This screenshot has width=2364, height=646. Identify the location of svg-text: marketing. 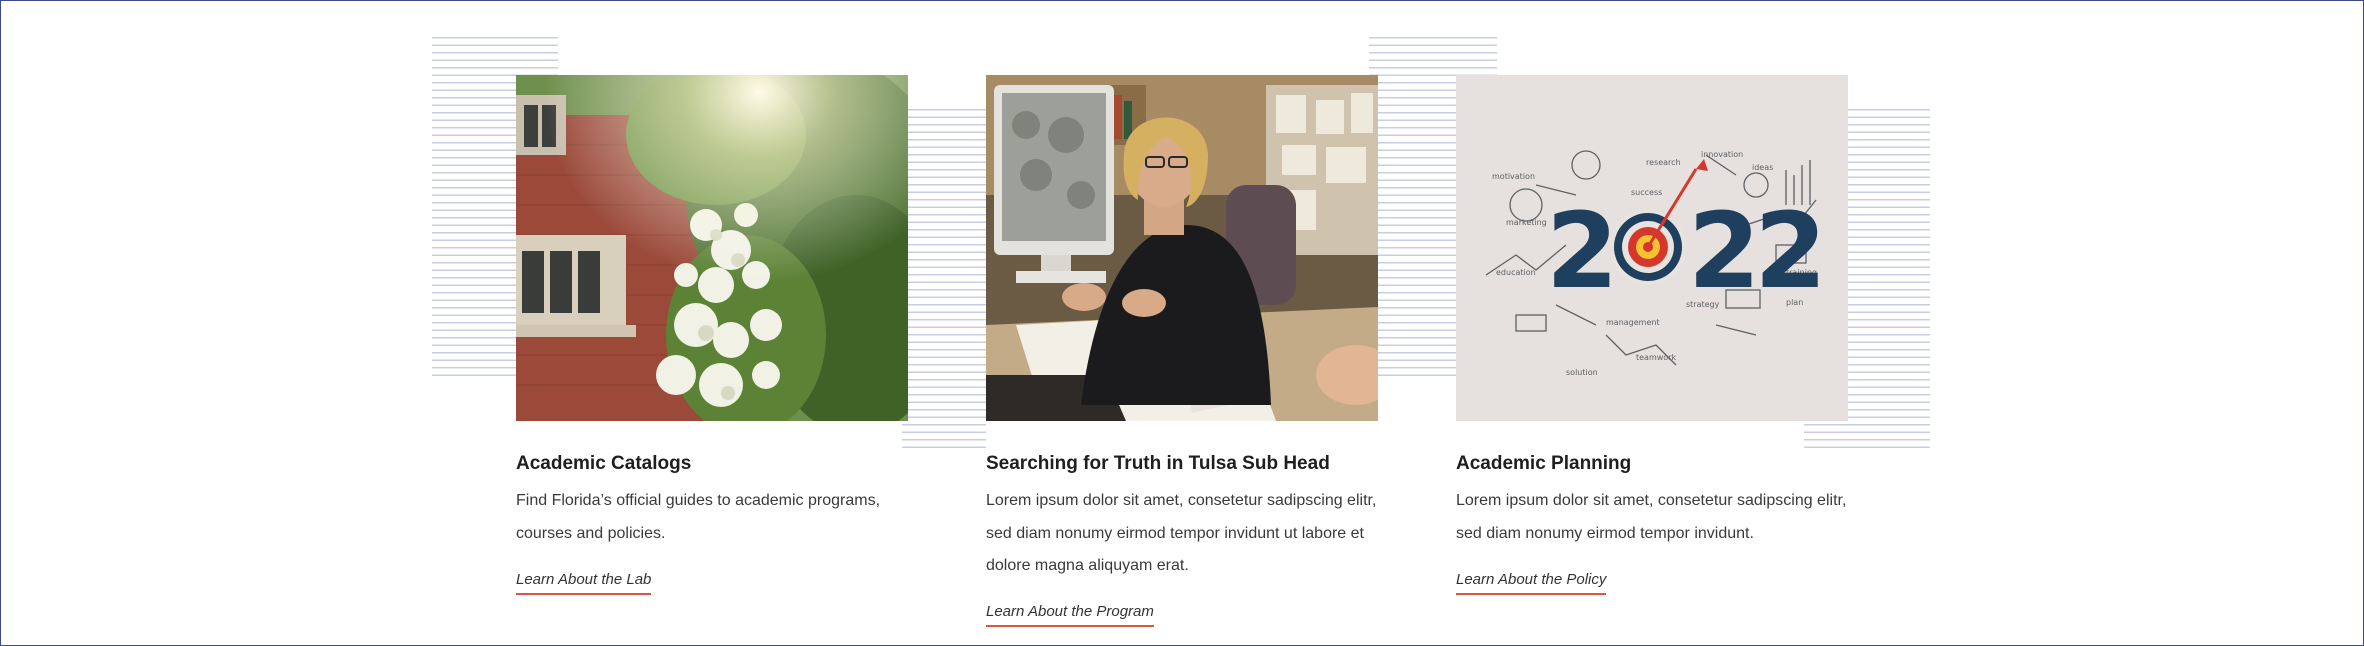
(1526, 222).